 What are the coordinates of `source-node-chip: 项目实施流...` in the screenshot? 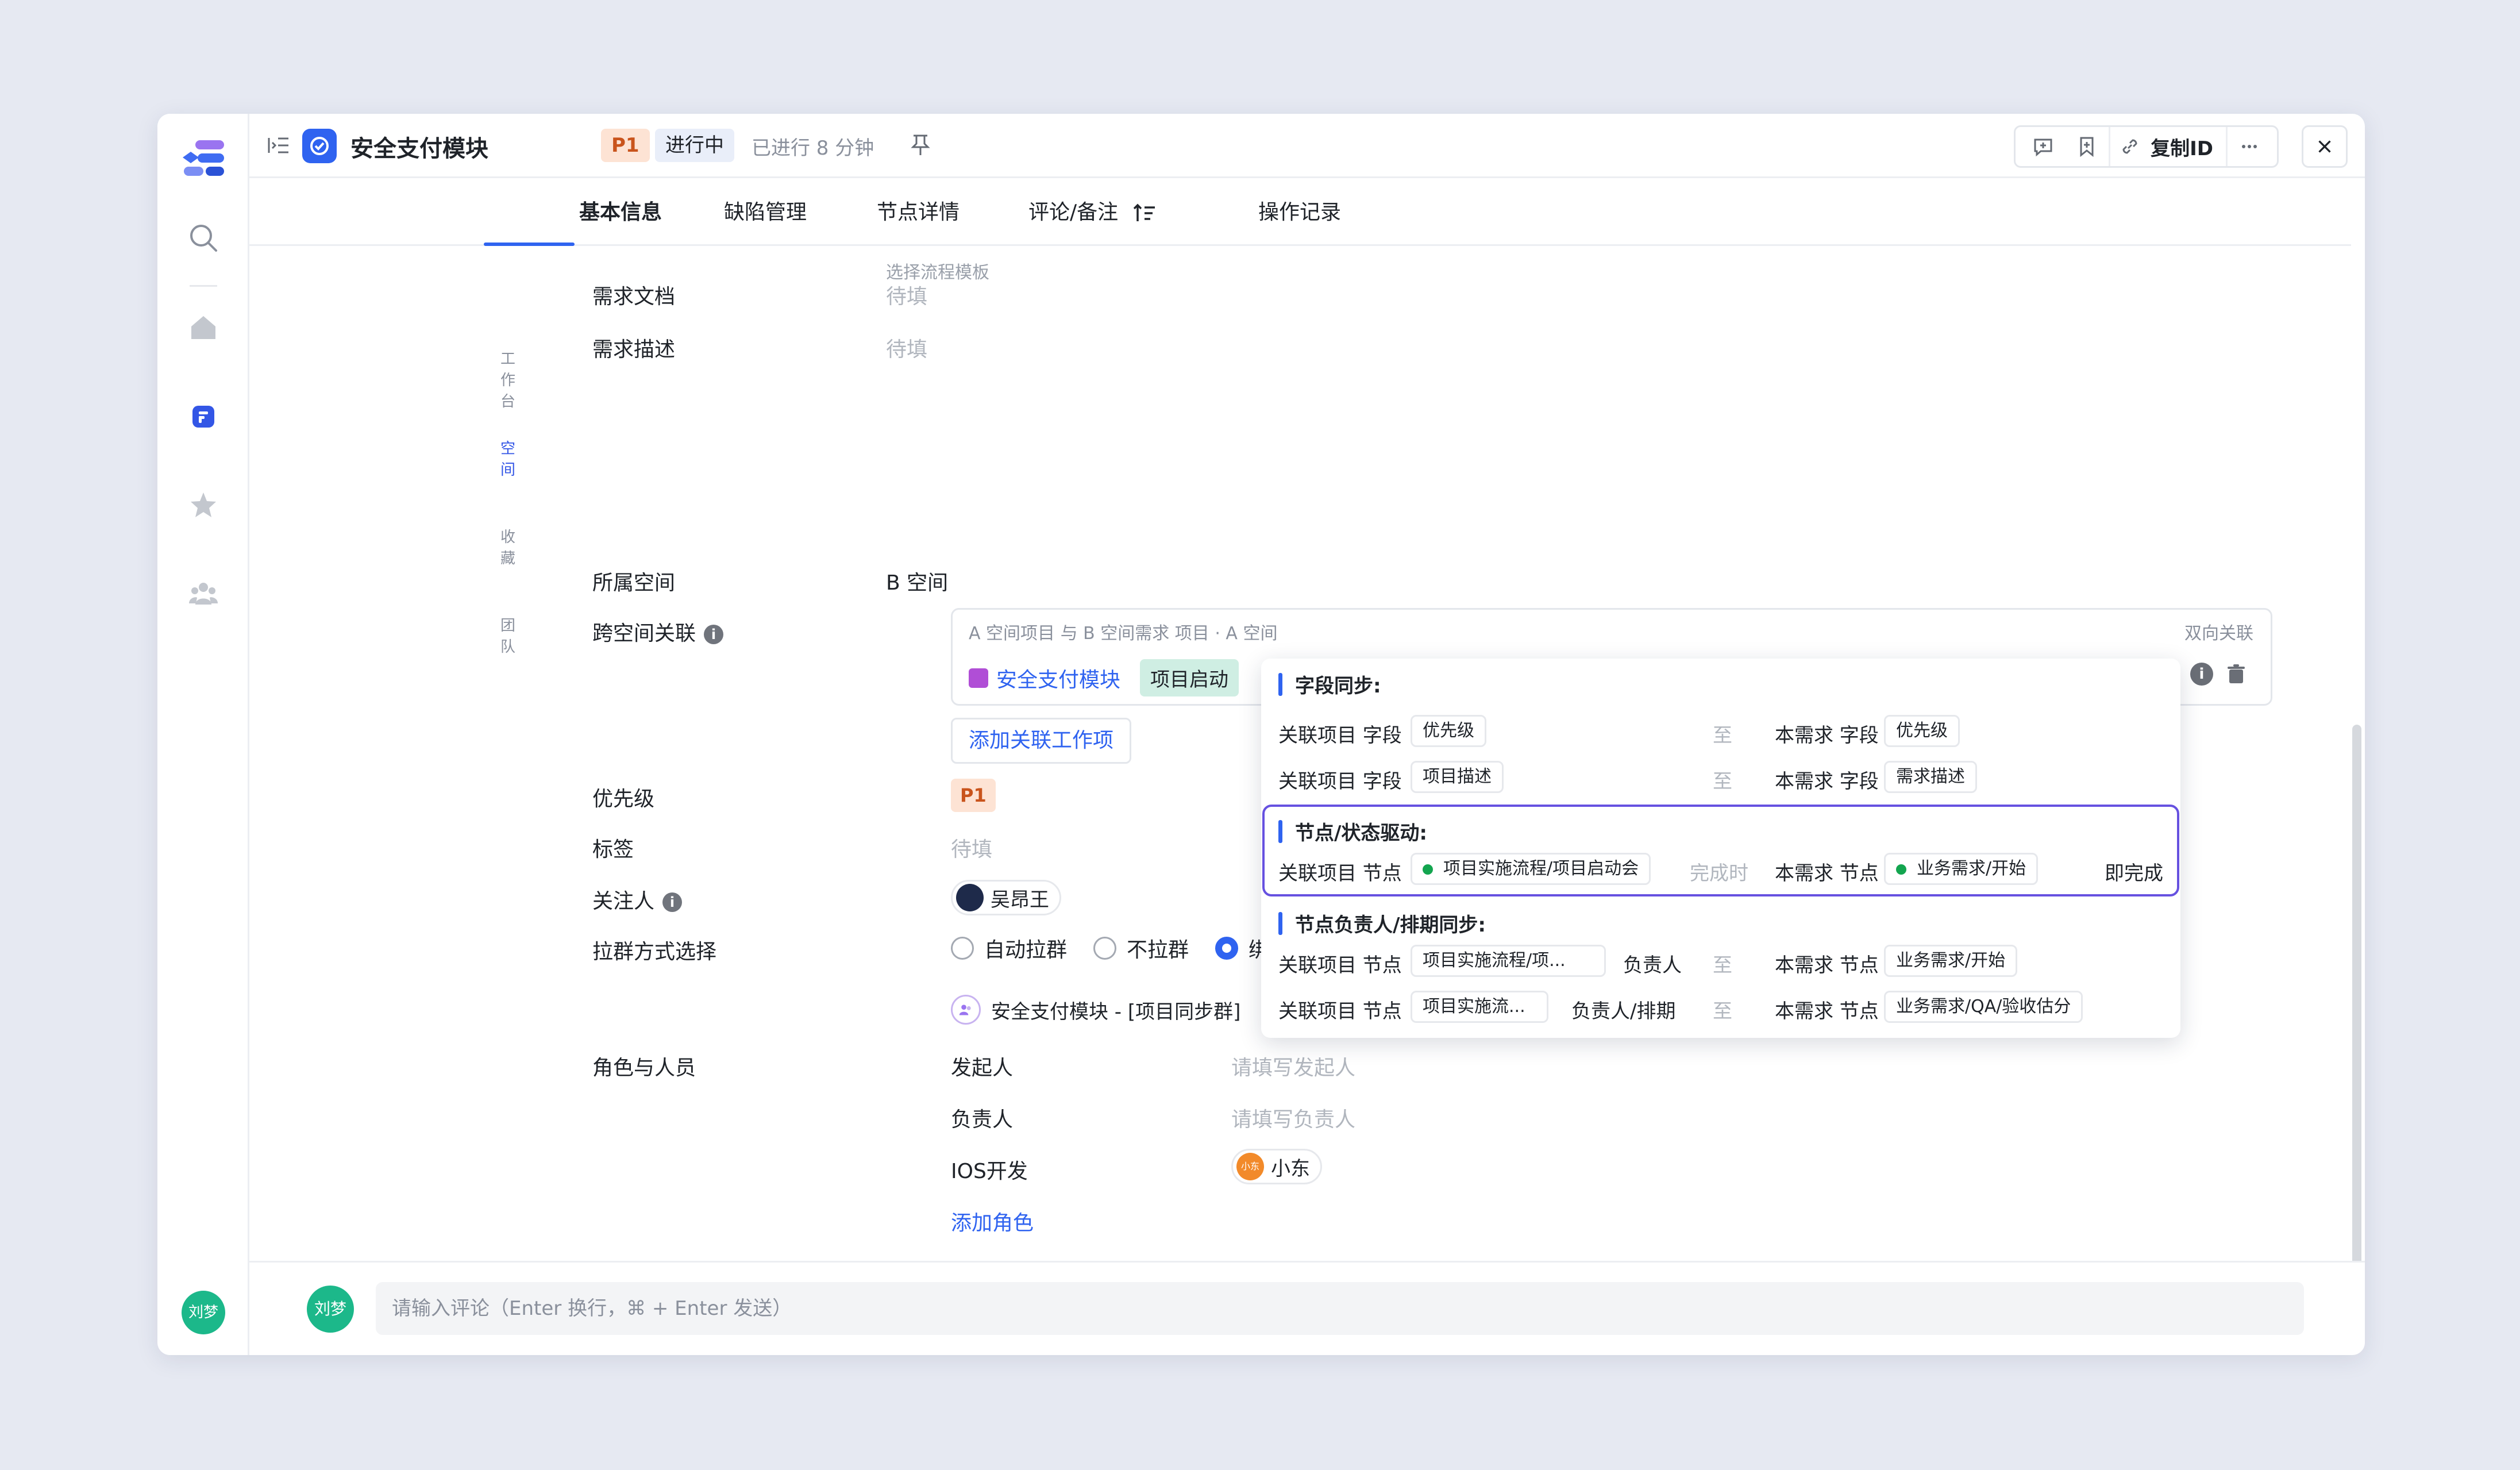 It's located at (1479, 1007).